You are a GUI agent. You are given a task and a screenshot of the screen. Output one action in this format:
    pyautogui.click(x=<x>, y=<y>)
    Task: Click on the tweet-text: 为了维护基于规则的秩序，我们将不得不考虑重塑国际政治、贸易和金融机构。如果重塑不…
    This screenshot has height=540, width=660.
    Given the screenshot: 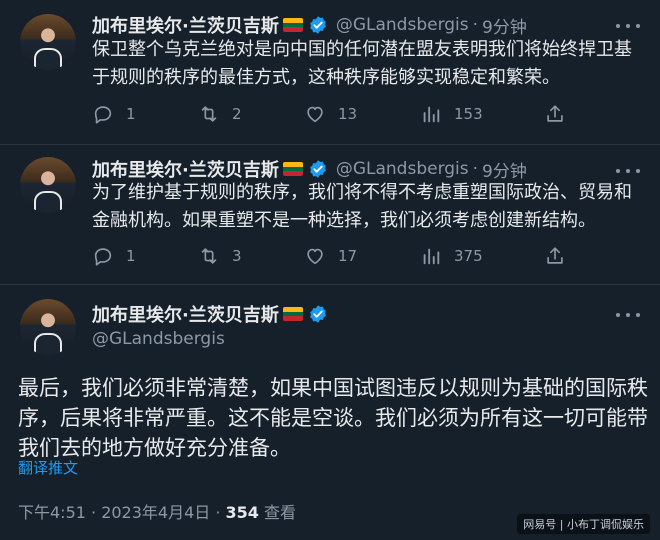 What is the action you would take?
    pyautogui.click(x=362, y=206)
    